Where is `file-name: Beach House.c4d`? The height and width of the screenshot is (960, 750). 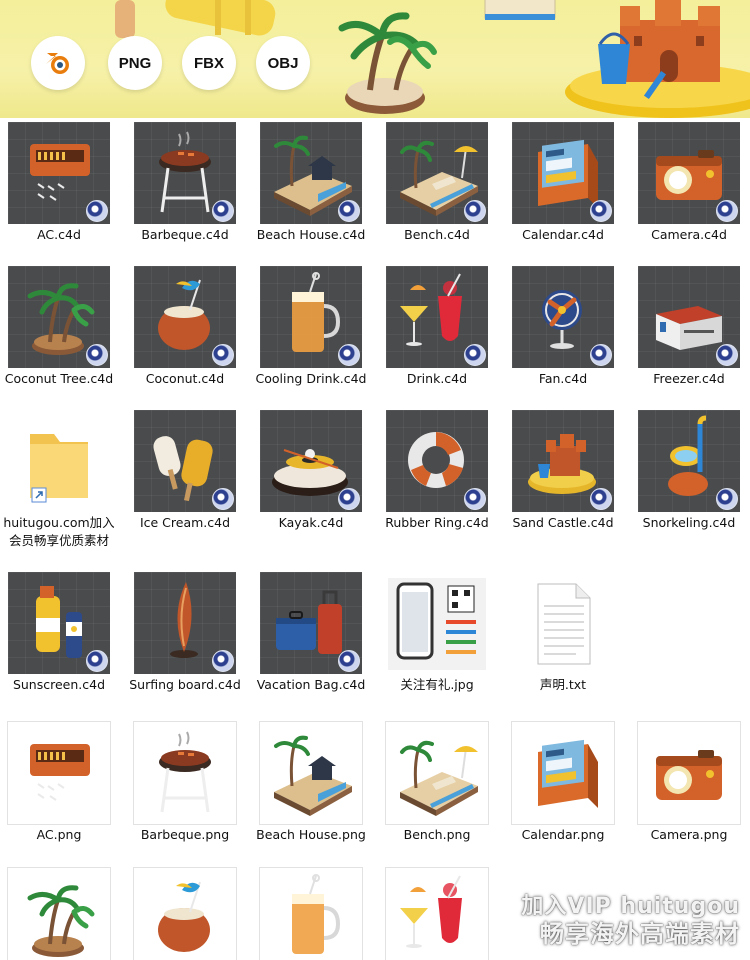
file-name: Beach House.c4d is located at coordinates (311, 234).